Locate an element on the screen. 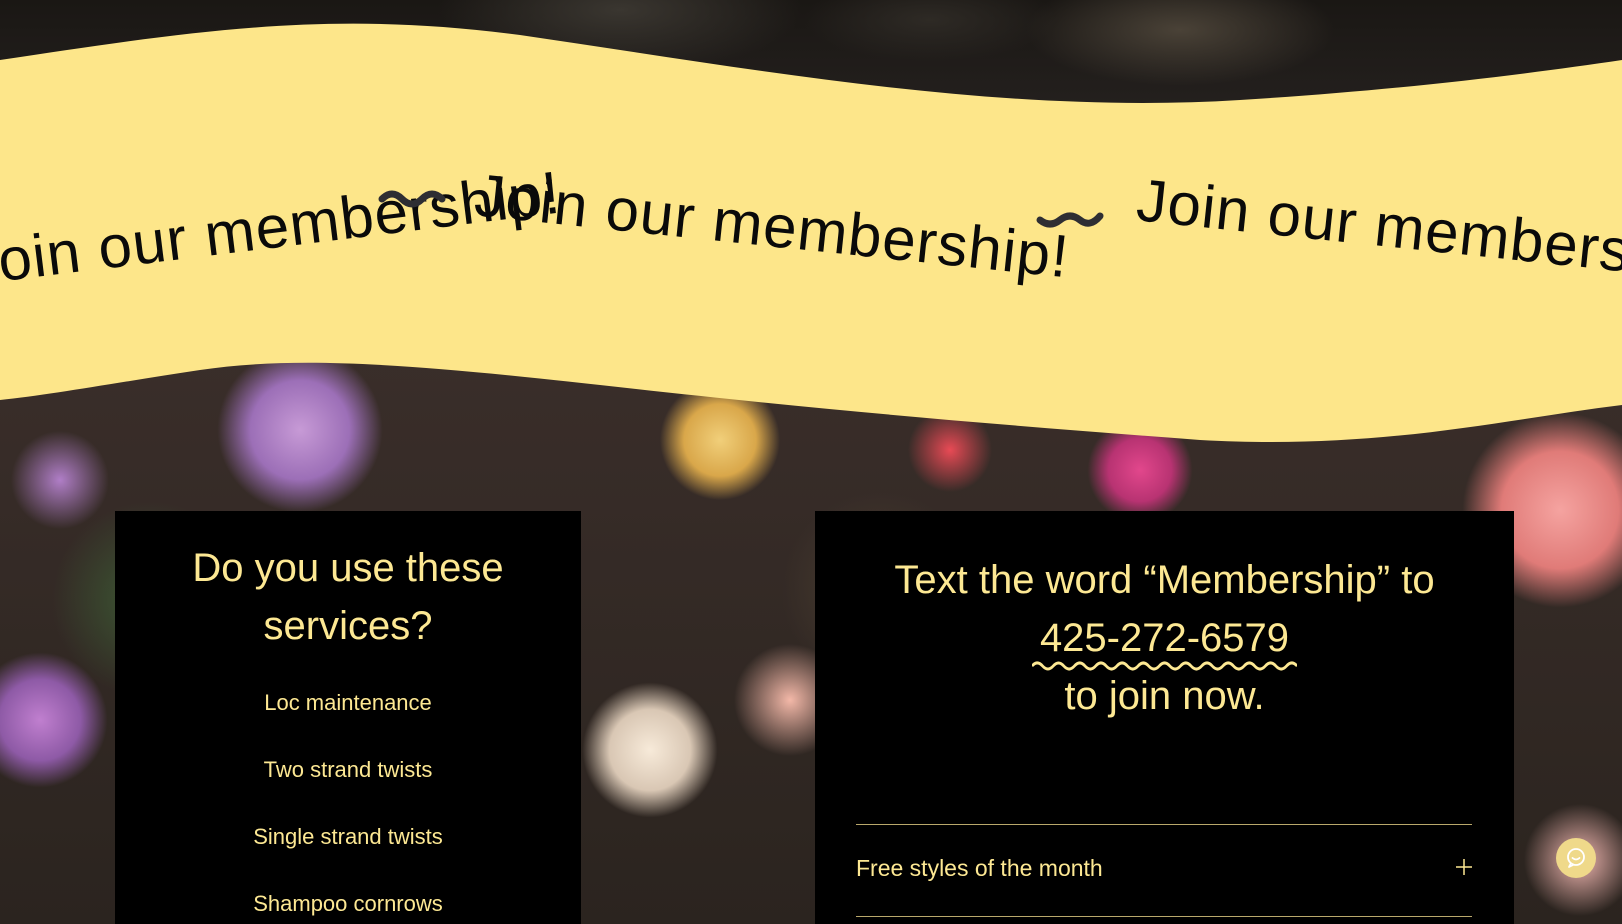  phone-number: 425-272-6579 is located at coordinates (1164, 638).